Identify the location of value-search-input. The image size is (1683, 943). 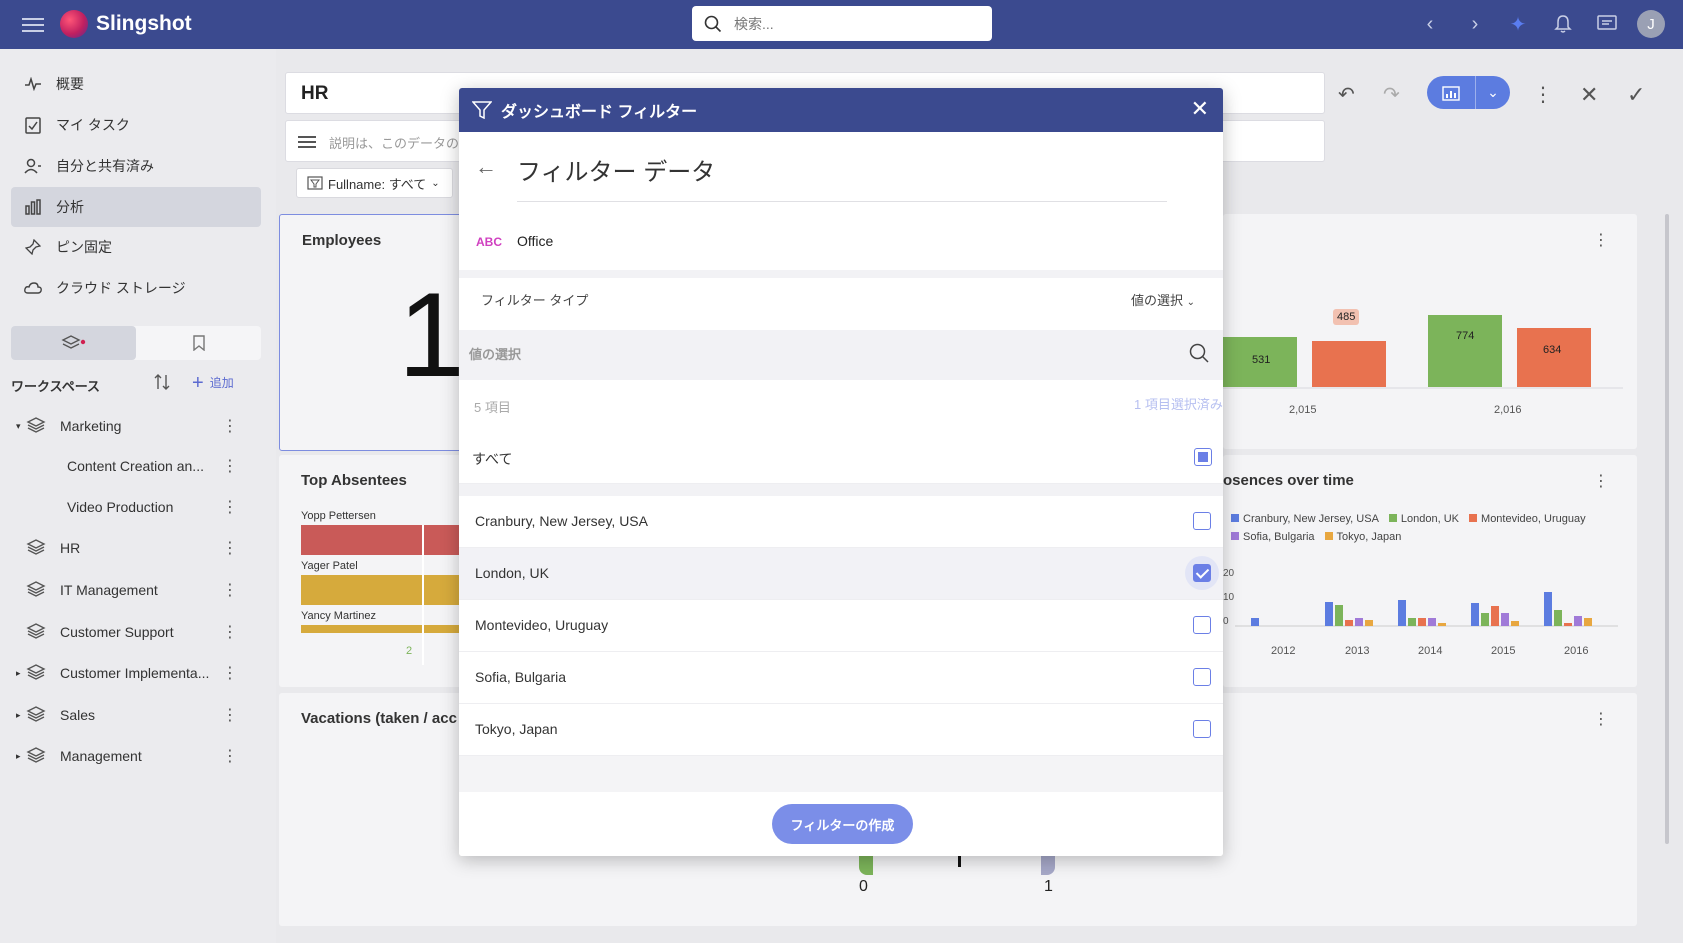
(841, 355).